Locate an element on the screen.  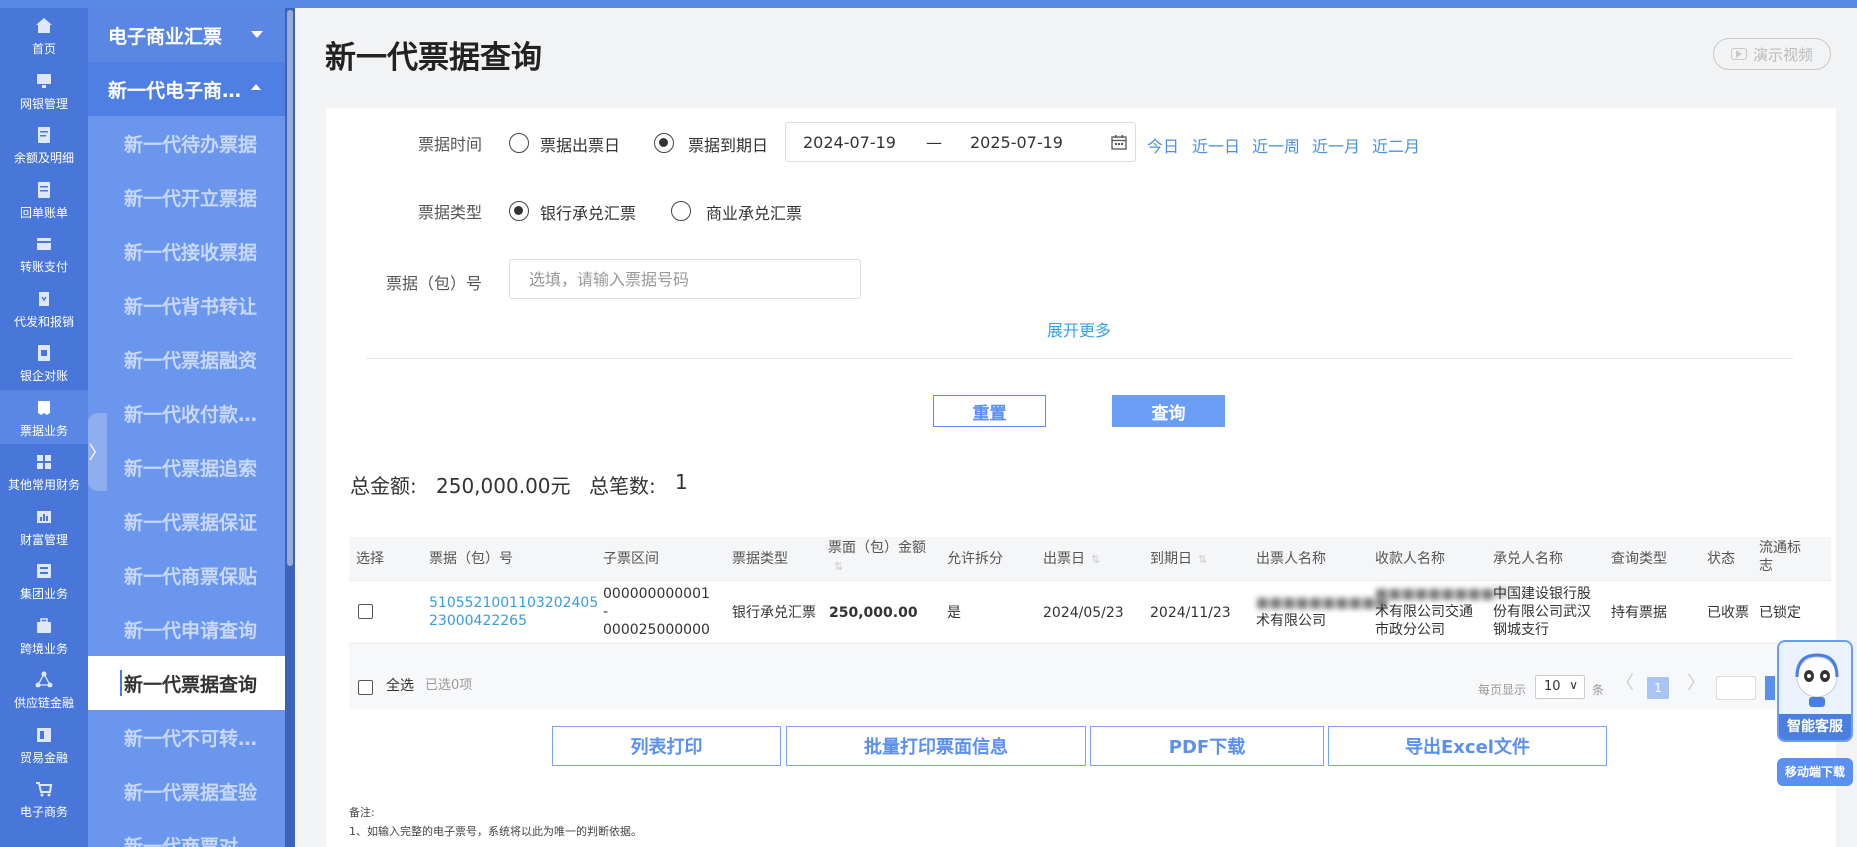
pdf-download-button: PDF下载 is located at coordinates (1207, 746).